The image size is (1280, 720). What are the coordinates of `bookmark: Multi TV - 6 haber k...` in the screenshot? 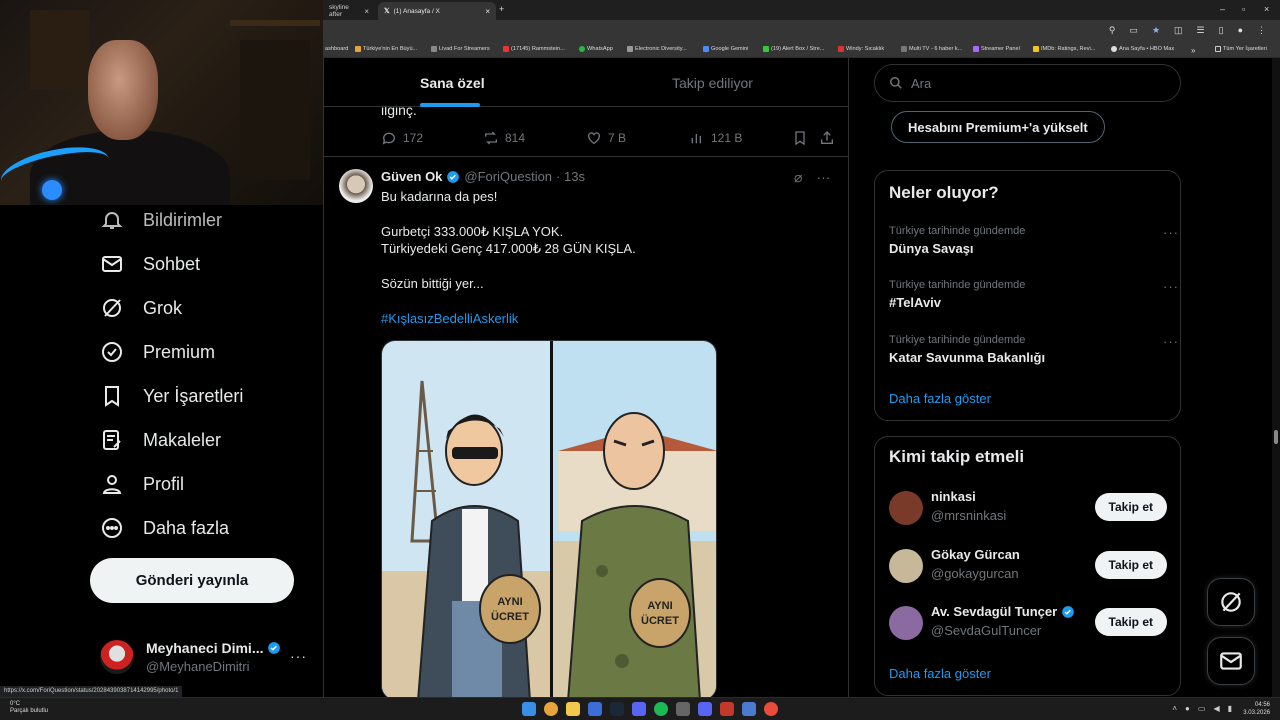 It's located at (931, 49).